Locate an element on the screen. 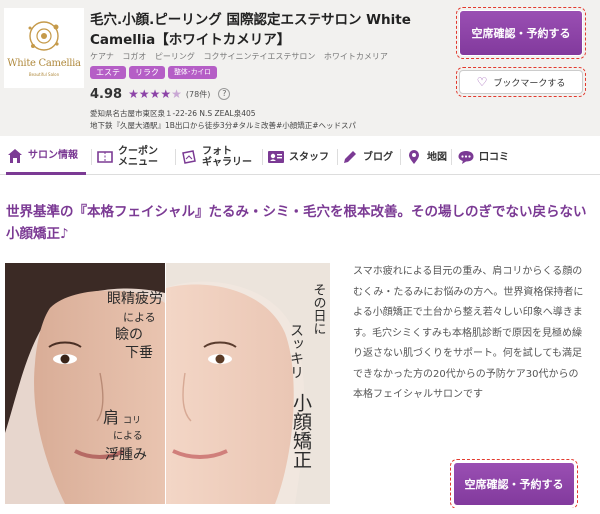 The image size is (600, 514). tab-photo-gallery: フォト ギャラリー is located at coordinates (221, 157).